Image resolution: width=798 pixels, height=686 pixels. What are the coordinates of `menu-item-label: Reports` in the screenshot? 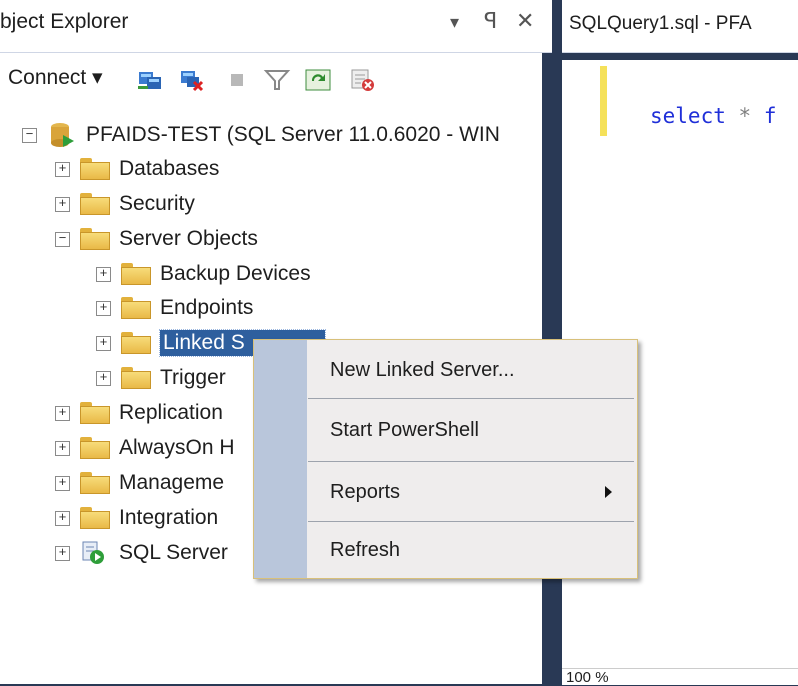 It's located at (365, 492).